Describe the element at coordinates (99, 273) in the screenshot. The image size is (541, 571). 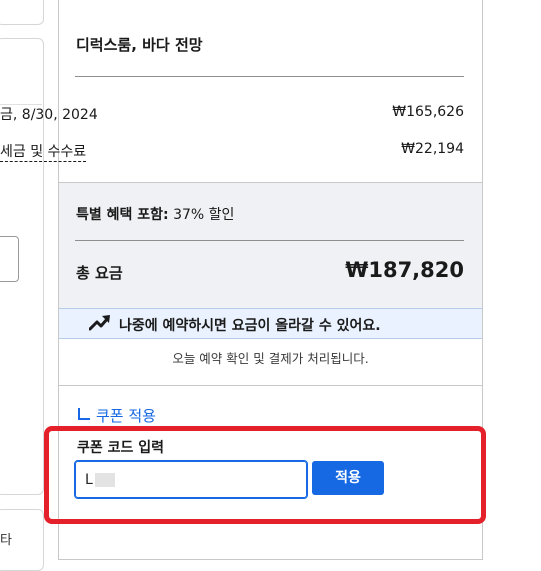
I see `total-label: 총 요금` at that location.